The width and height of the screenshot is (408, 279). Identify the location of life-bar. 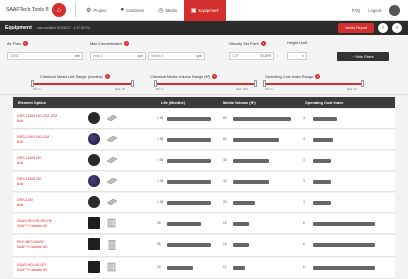
(180, 268).